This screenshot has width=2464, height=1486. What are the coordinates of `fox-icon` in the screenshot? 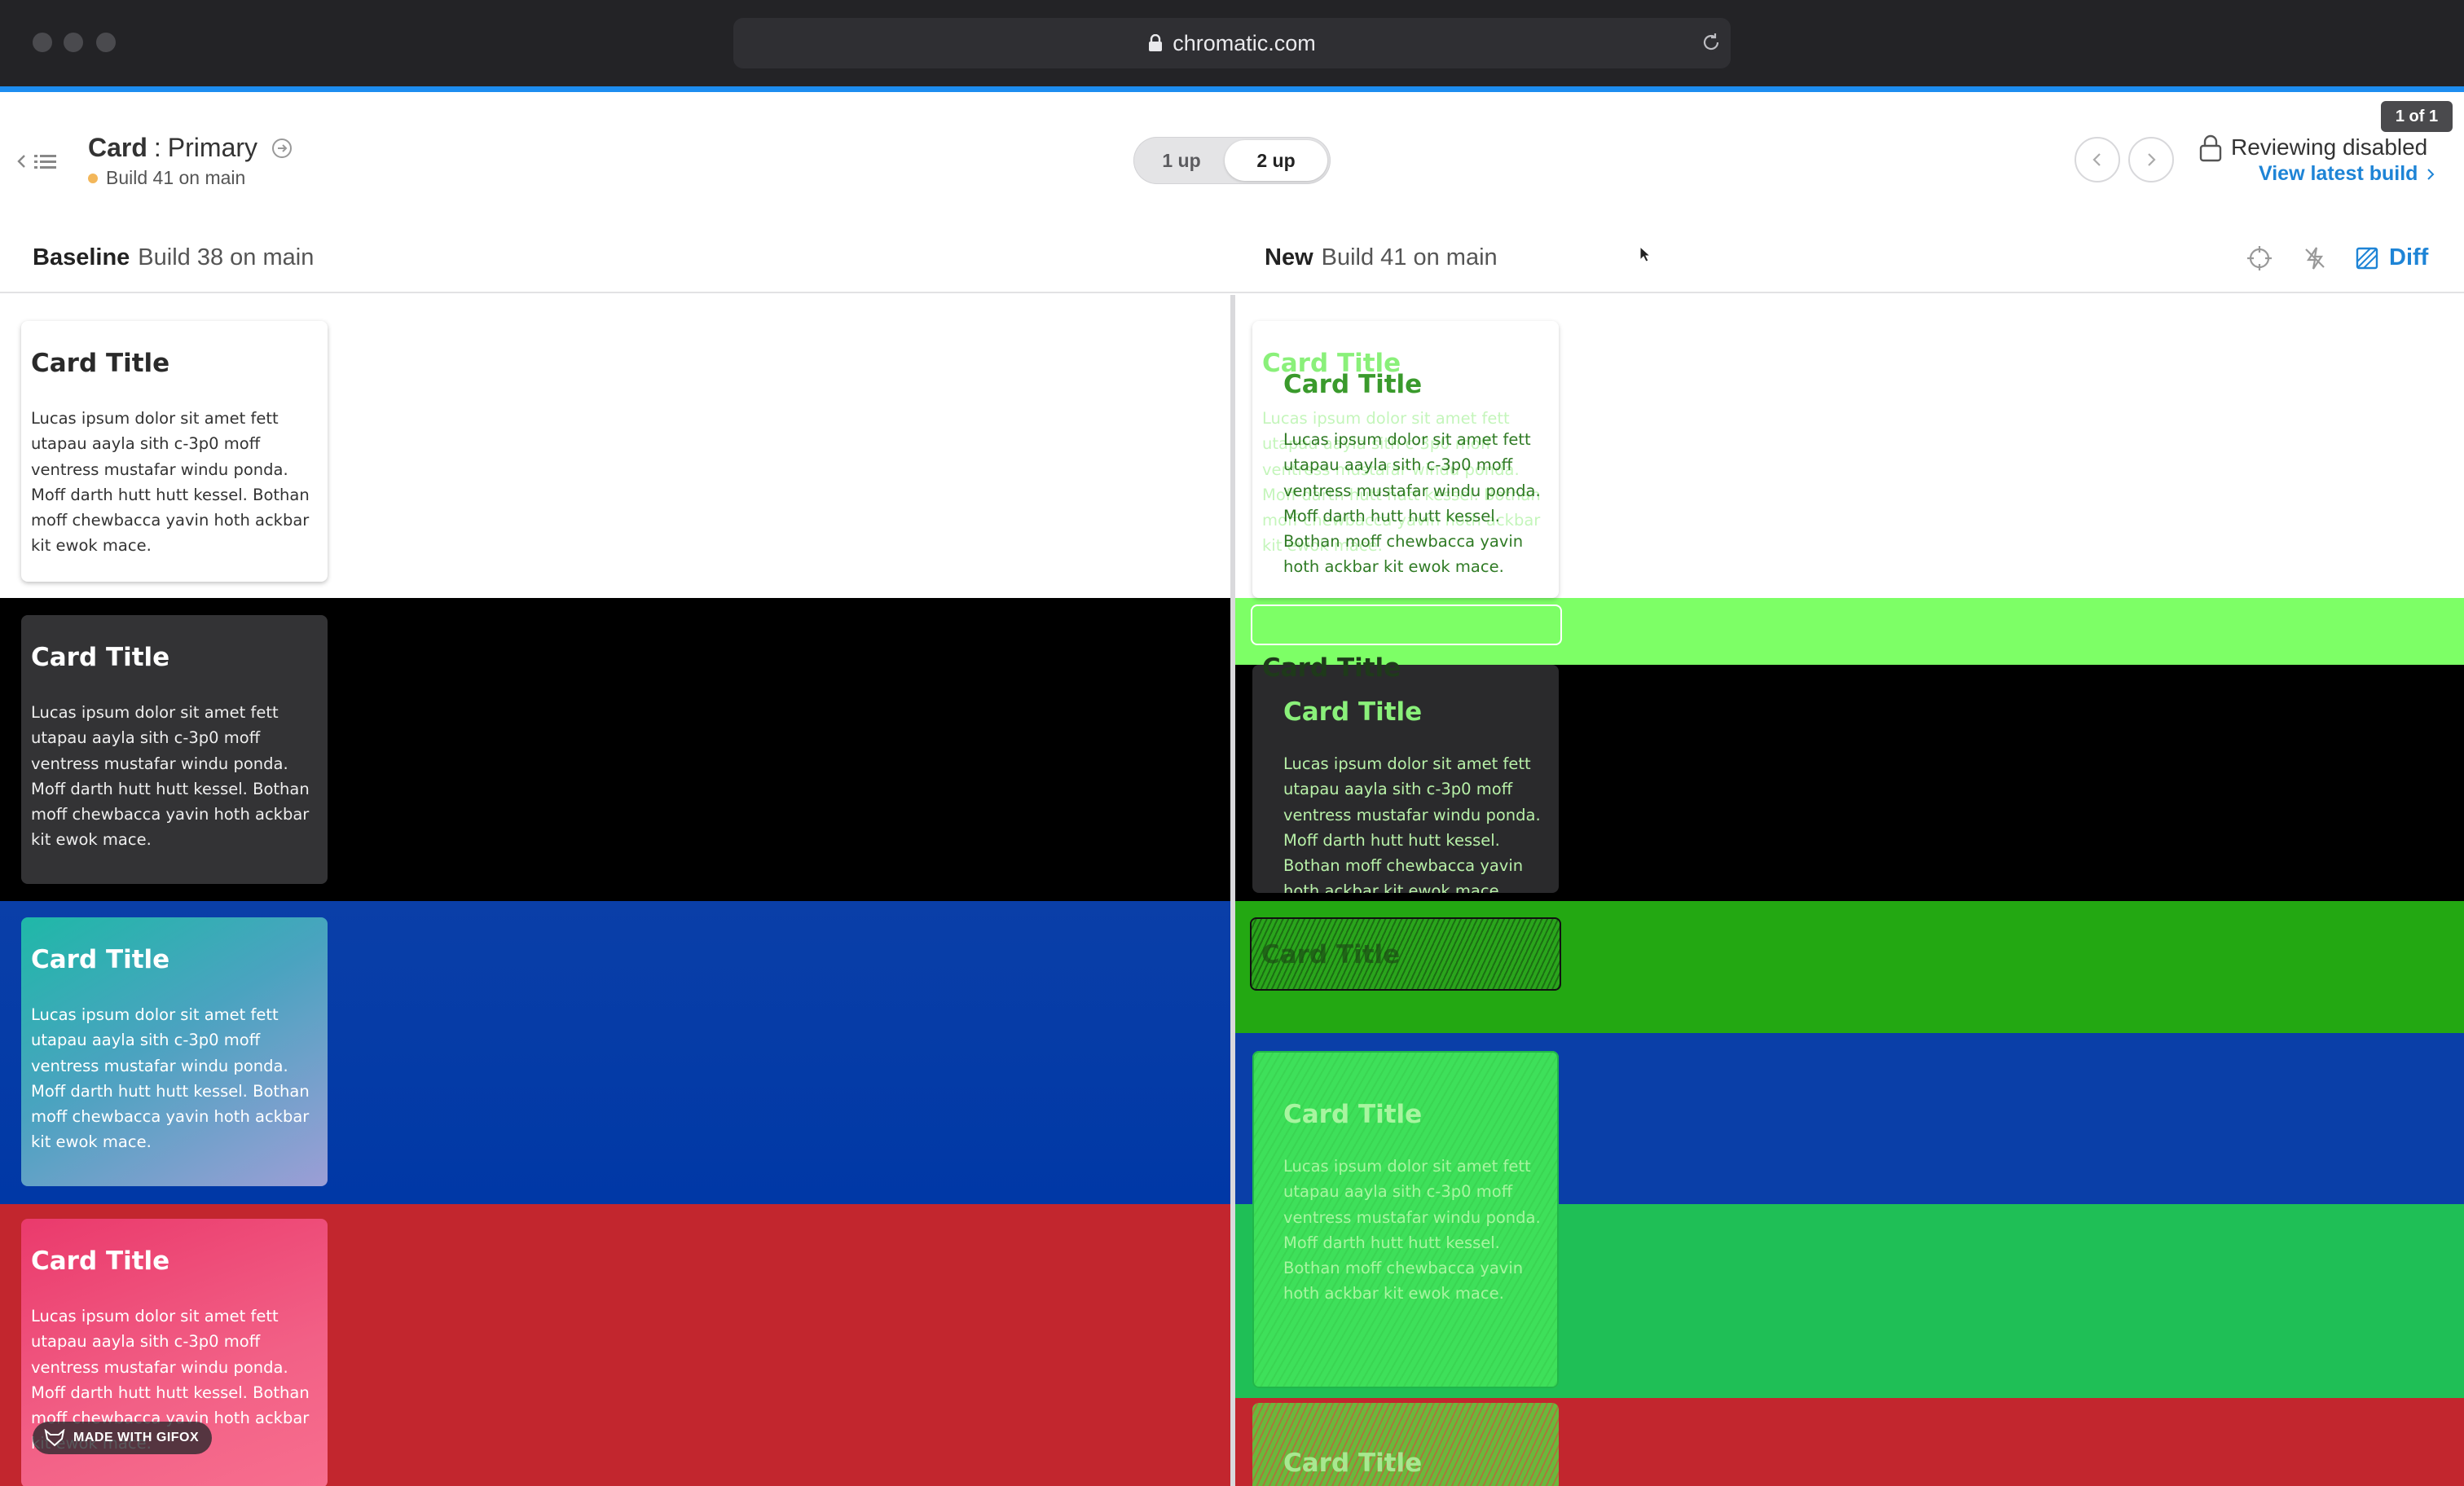 It's located at (54, 1438).